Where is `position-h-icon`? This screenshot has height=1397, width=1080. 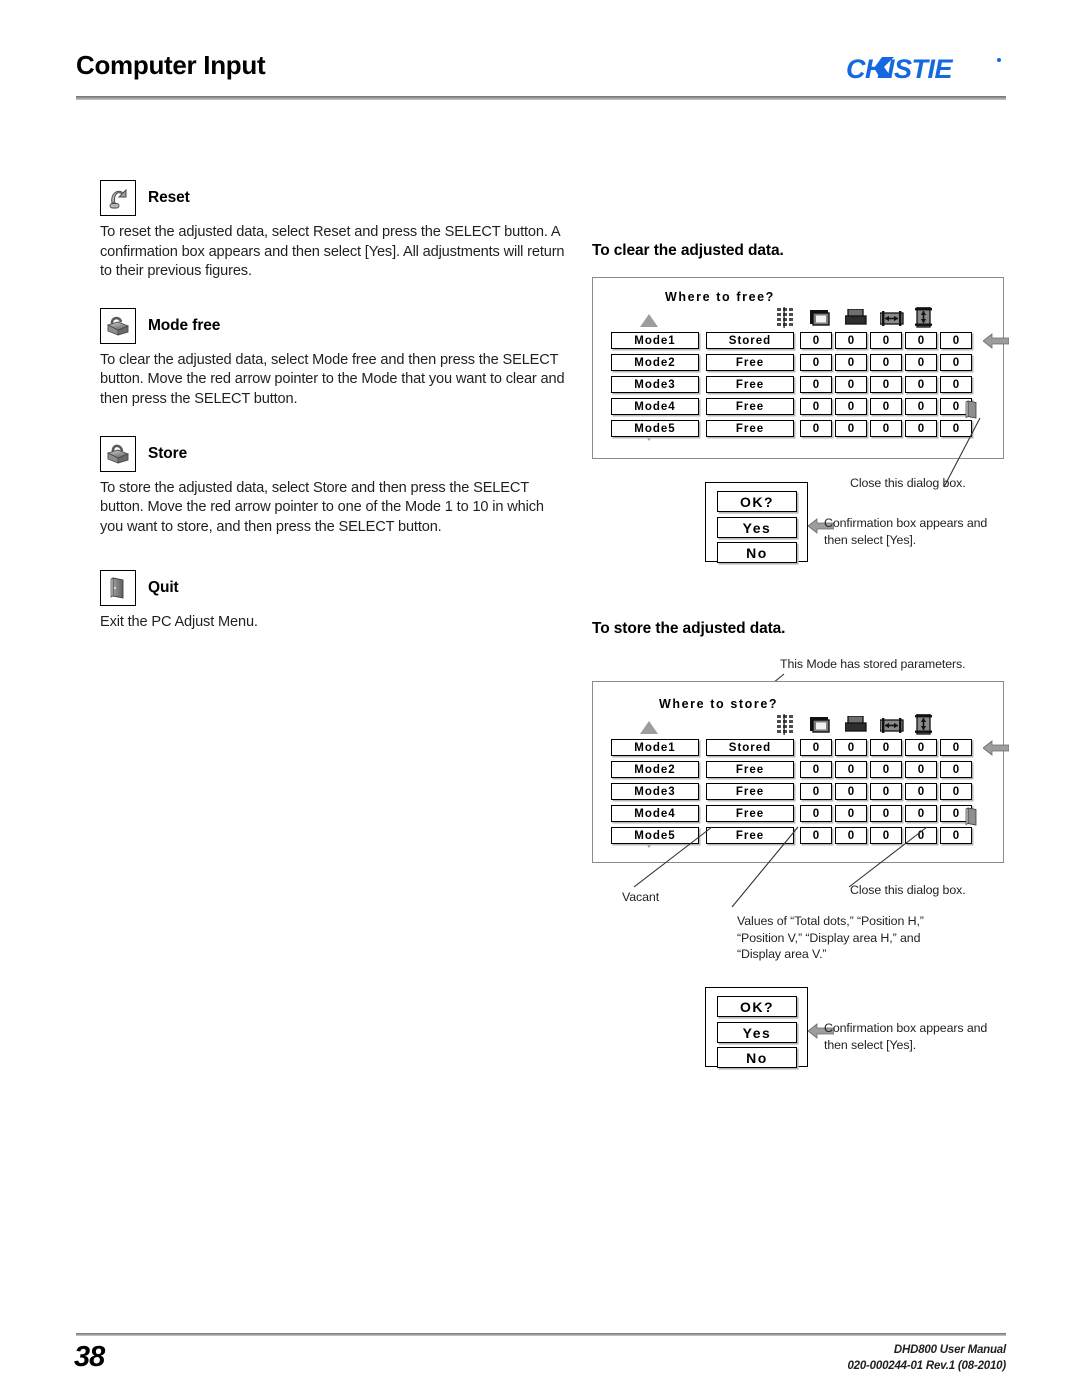
position-h-icon is located at coordinates (821, 319).